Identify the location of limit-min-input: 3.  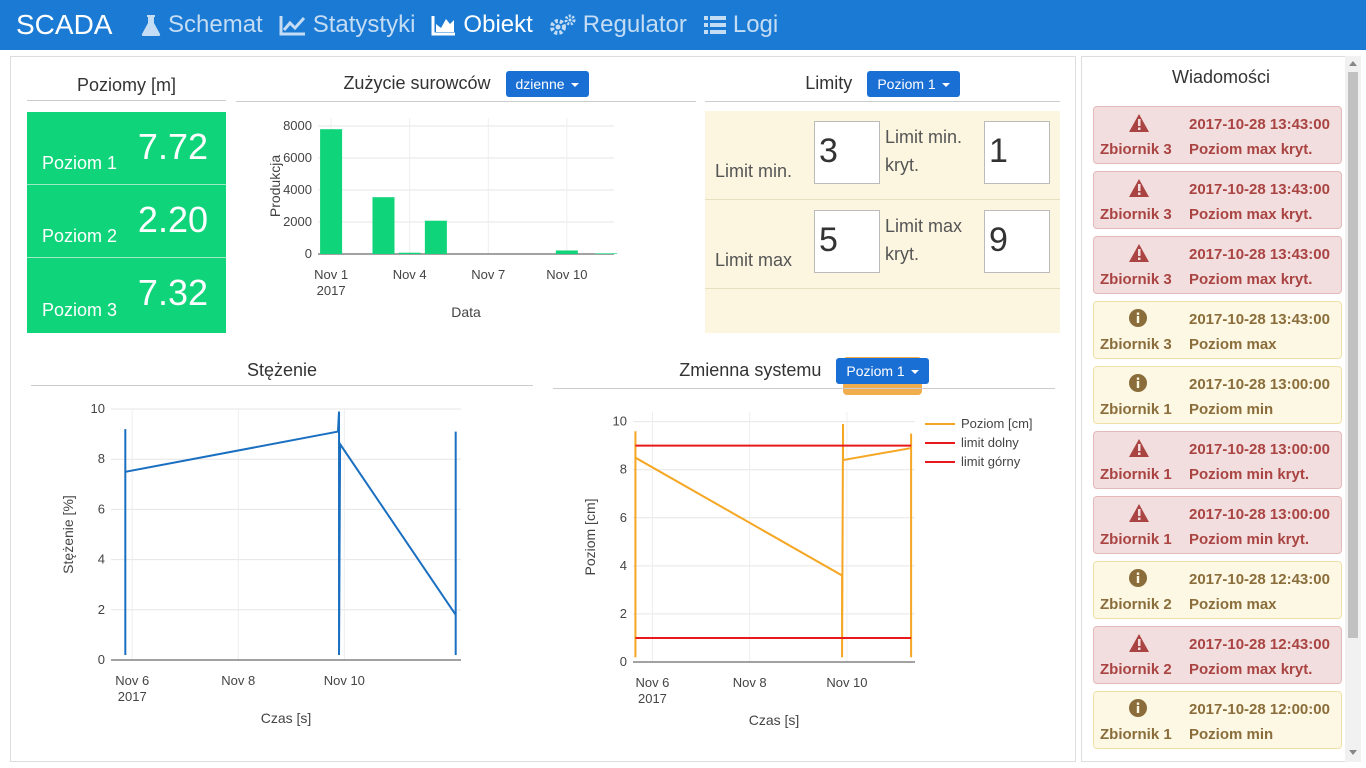
(847, 152).